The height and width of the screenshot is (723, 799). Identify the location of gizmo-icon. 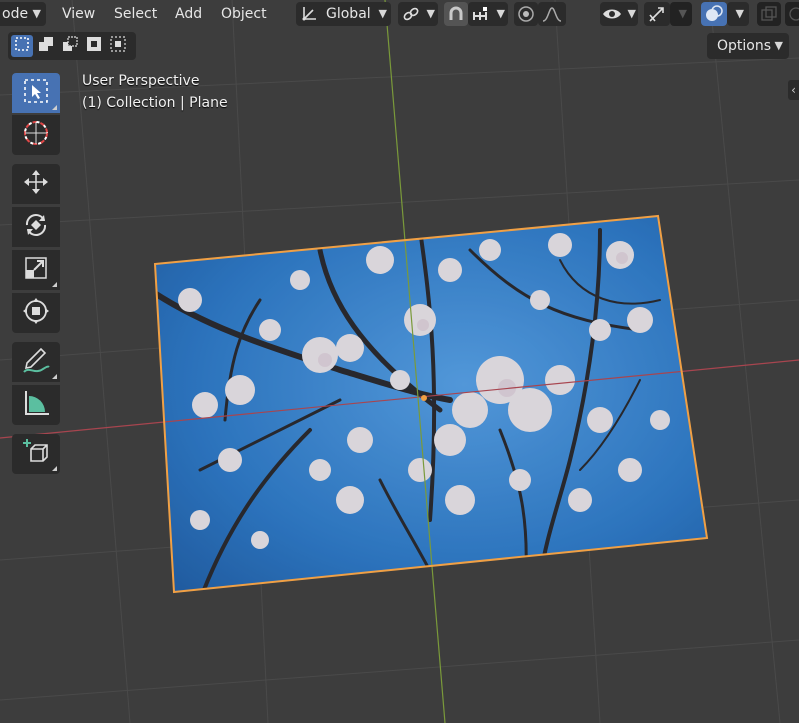
(657, 18).